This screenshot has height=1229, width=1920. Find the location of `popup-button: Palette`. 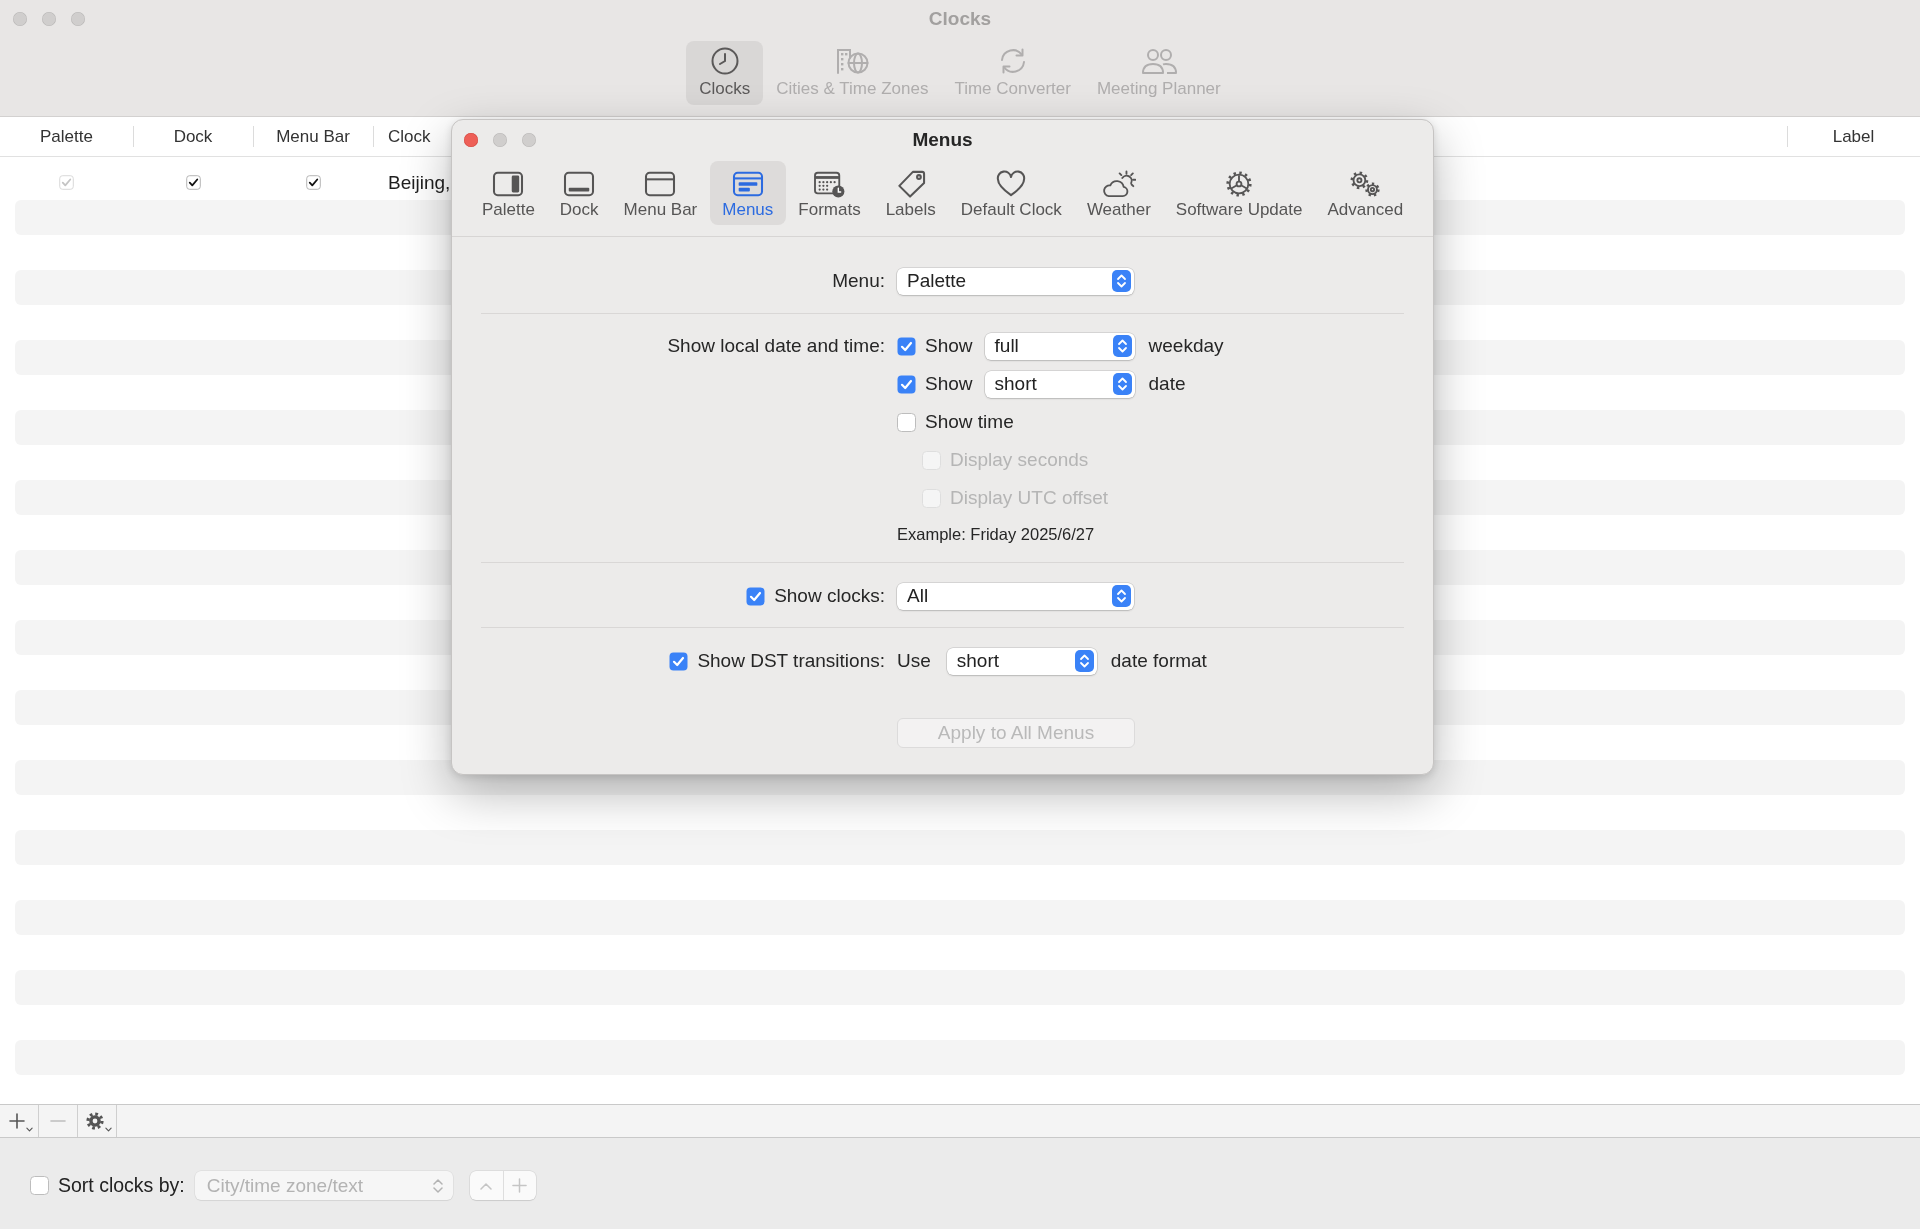

popup-button: Palette is located at coordinates (1015, 281).